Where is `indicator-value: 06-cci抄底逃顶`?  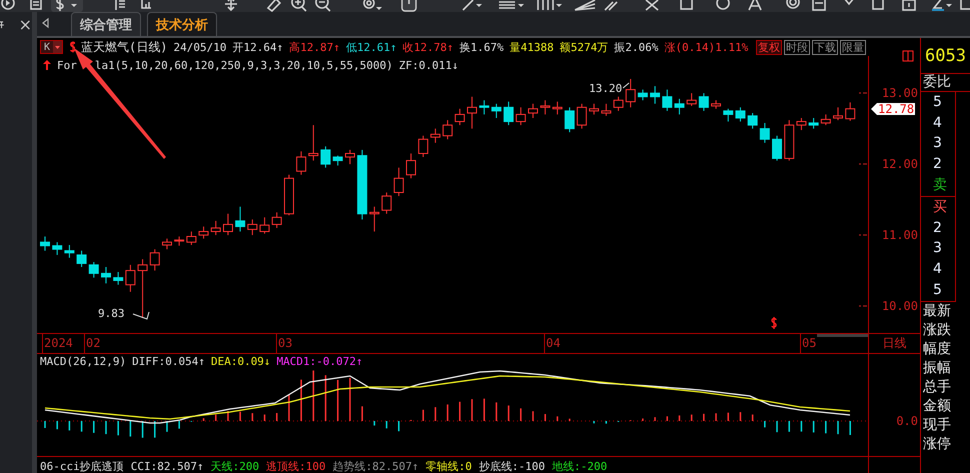 indicator-value: 06-cci抄底逃顶 is located at coordinates (82, 465).